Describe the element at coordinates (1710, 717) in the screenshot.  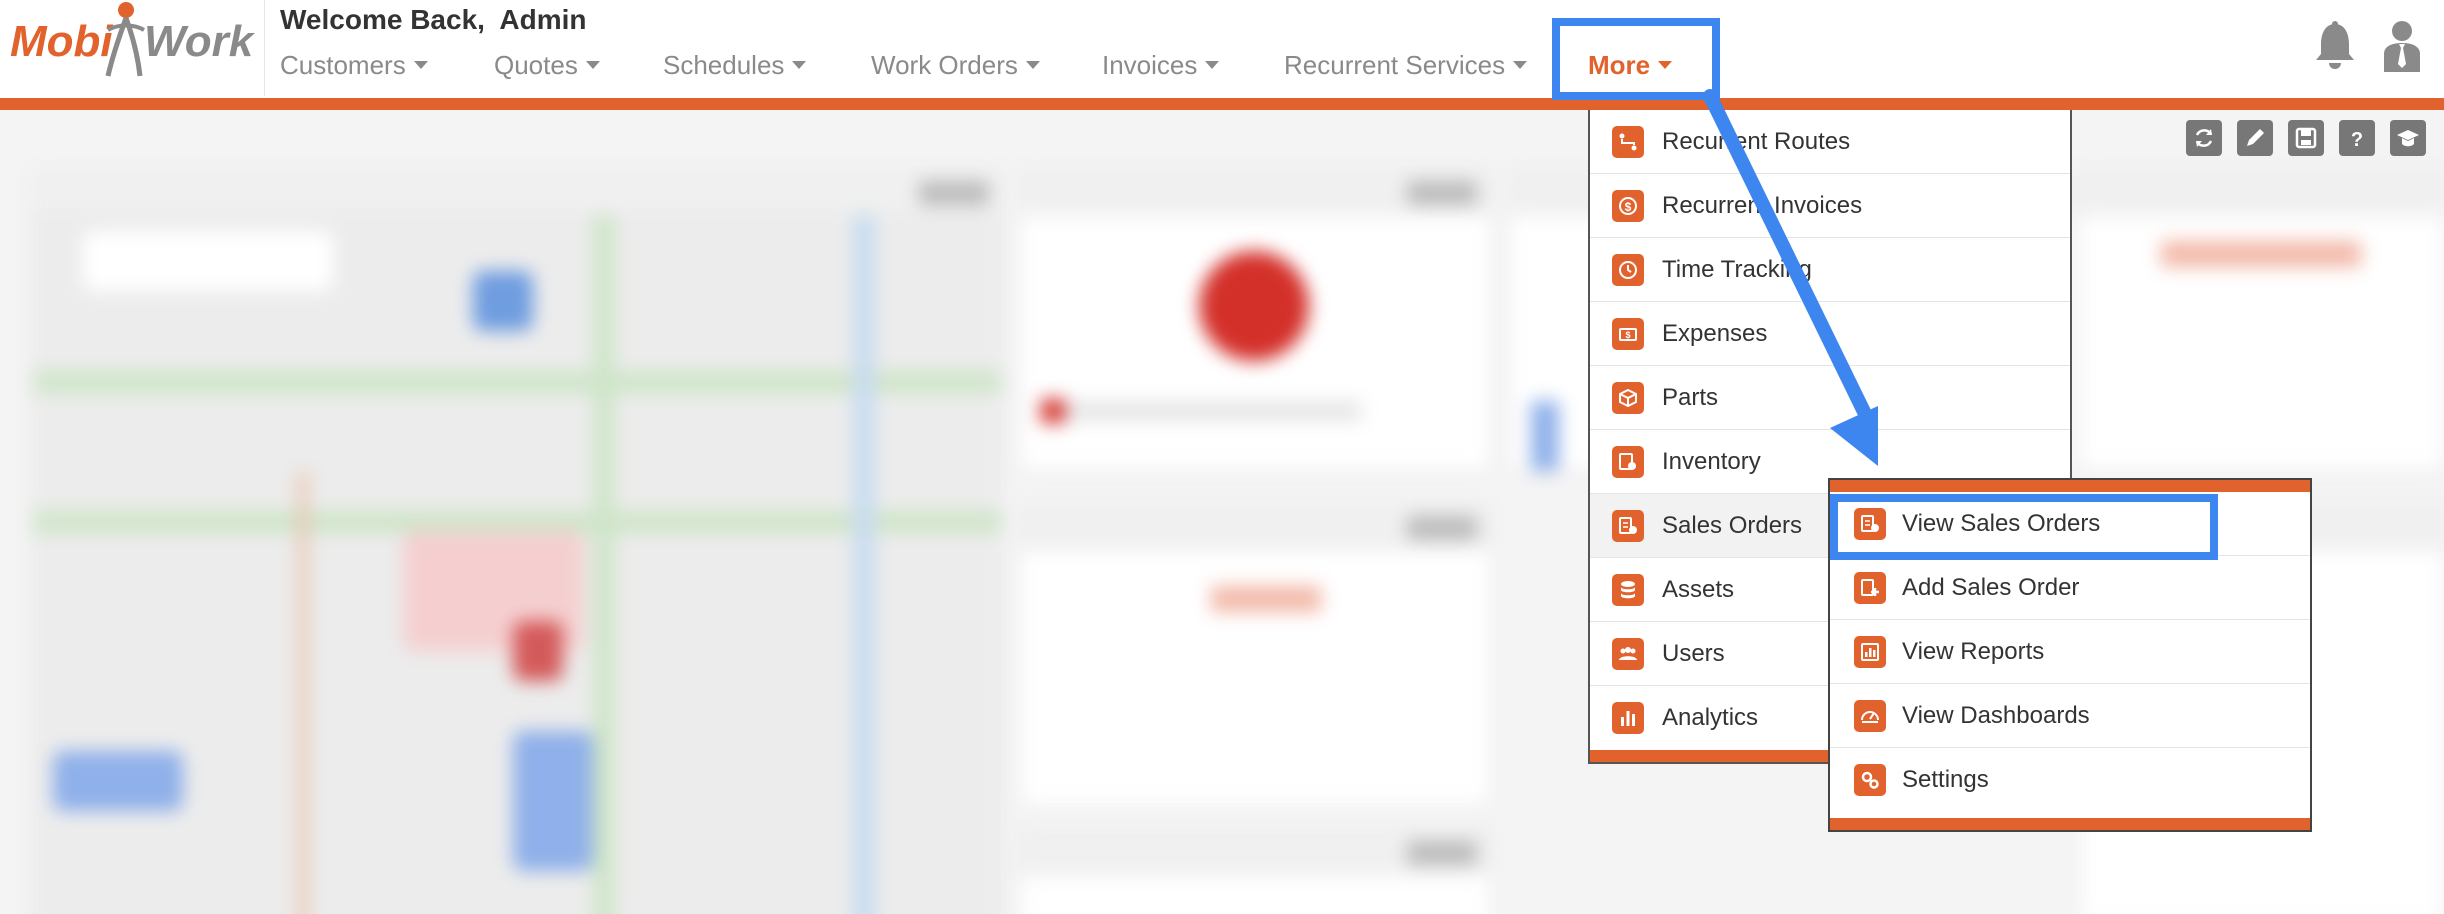
I see `menu-item-label: Analytics` at that location.